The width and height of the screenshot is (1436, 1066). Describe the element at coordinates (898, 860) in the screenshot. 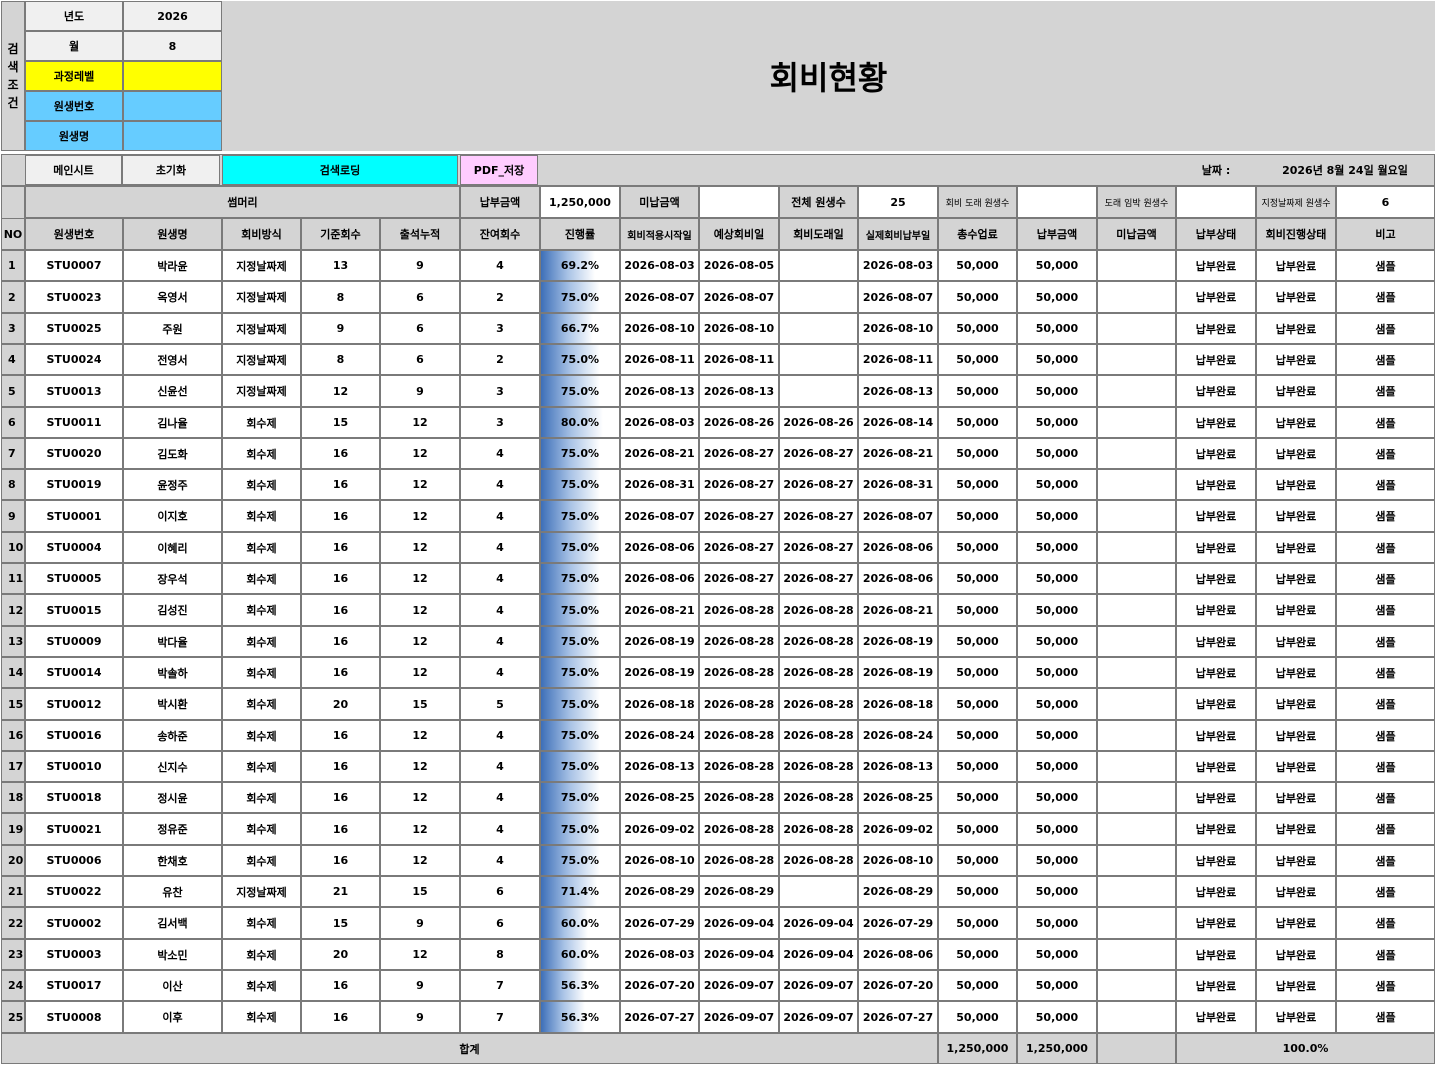

I see `table-cell: 2026-08-10` at that location.